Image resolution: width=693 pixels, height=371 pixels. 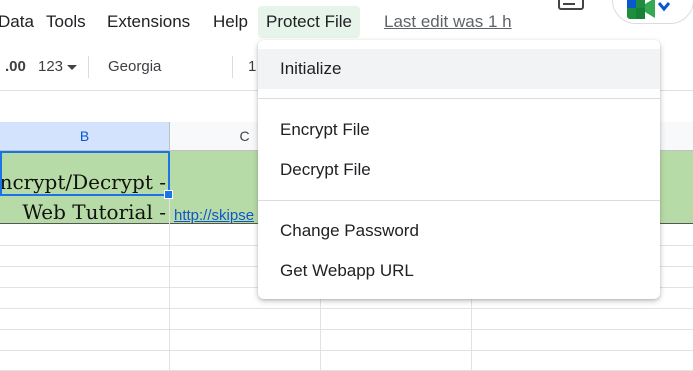 I want to click on menu-help: Help, so click(x=230, y=22).